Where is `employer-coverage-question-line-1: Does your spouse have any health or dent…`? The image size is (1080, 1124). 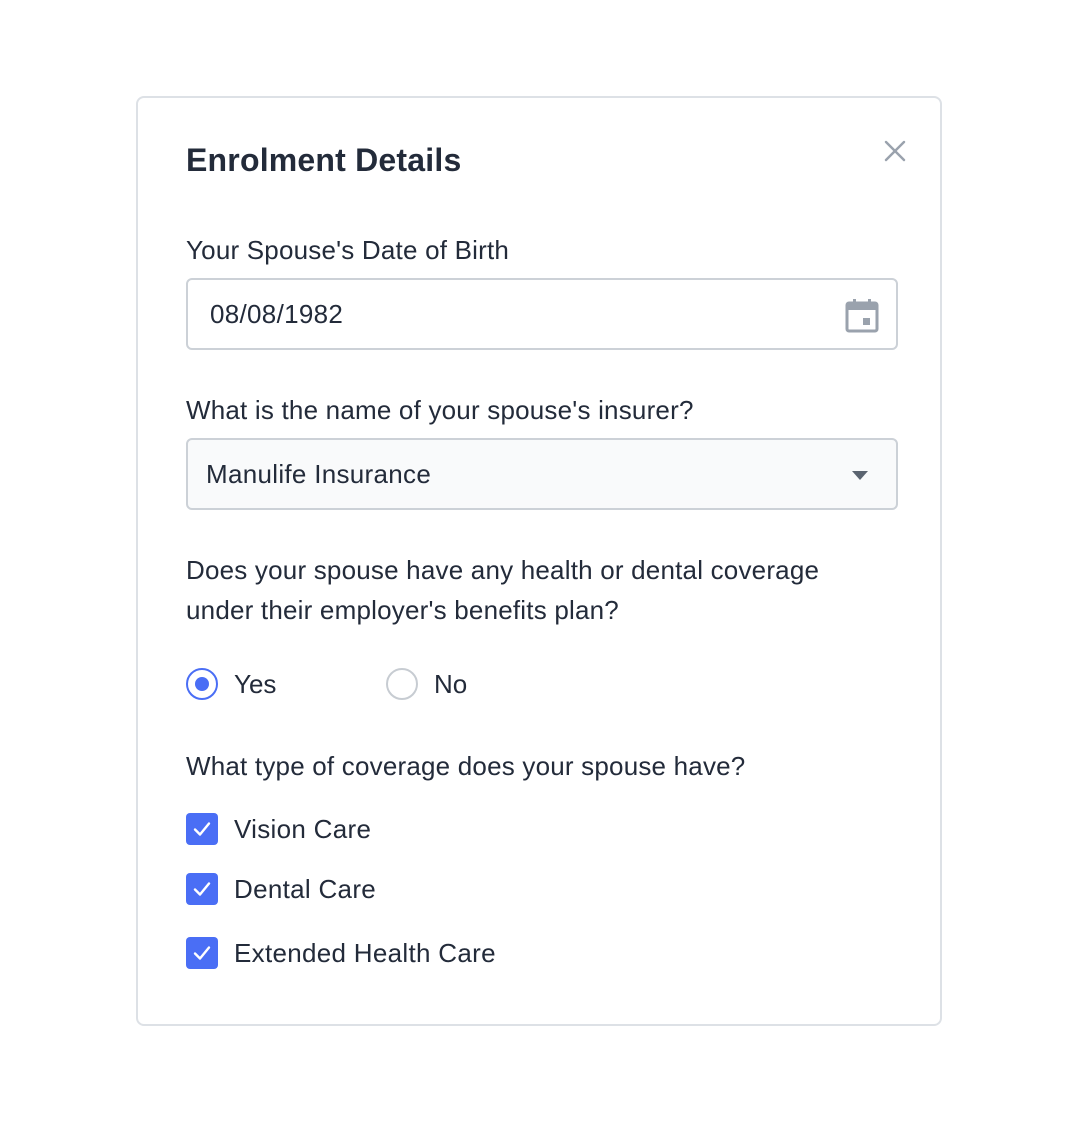
employer-coverage-question-line-1: Does your spouse have any health or dent… is located at coordinates (503, 570).